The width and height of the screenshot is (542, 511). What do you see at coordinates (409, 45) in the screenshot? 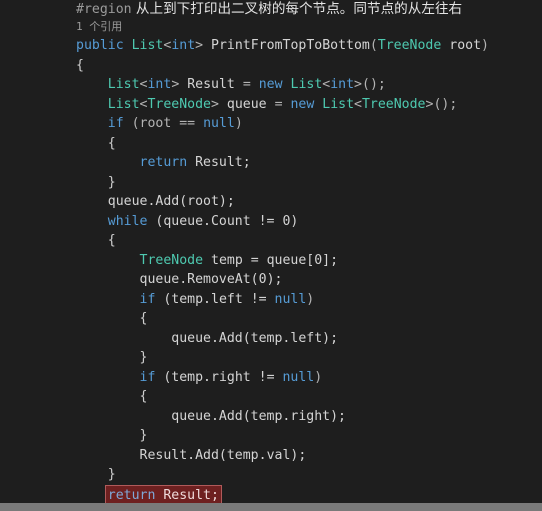
I see `param-type-treenode: TreeNode` at bounding box center [409, 45].